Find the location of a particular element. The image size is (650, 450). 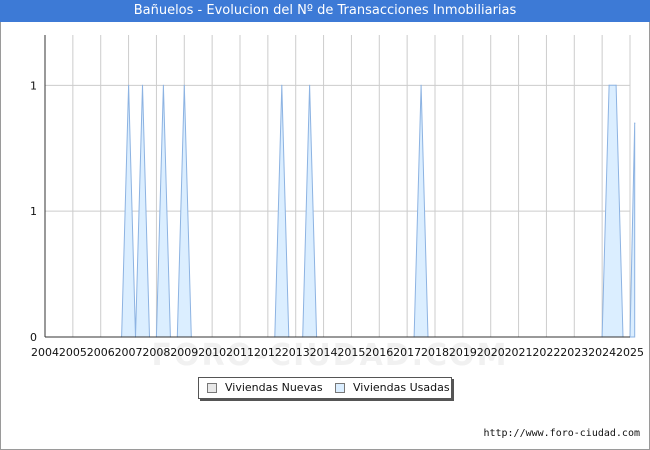

x-tick-label: 2013 is located at coordinates (296, 352).